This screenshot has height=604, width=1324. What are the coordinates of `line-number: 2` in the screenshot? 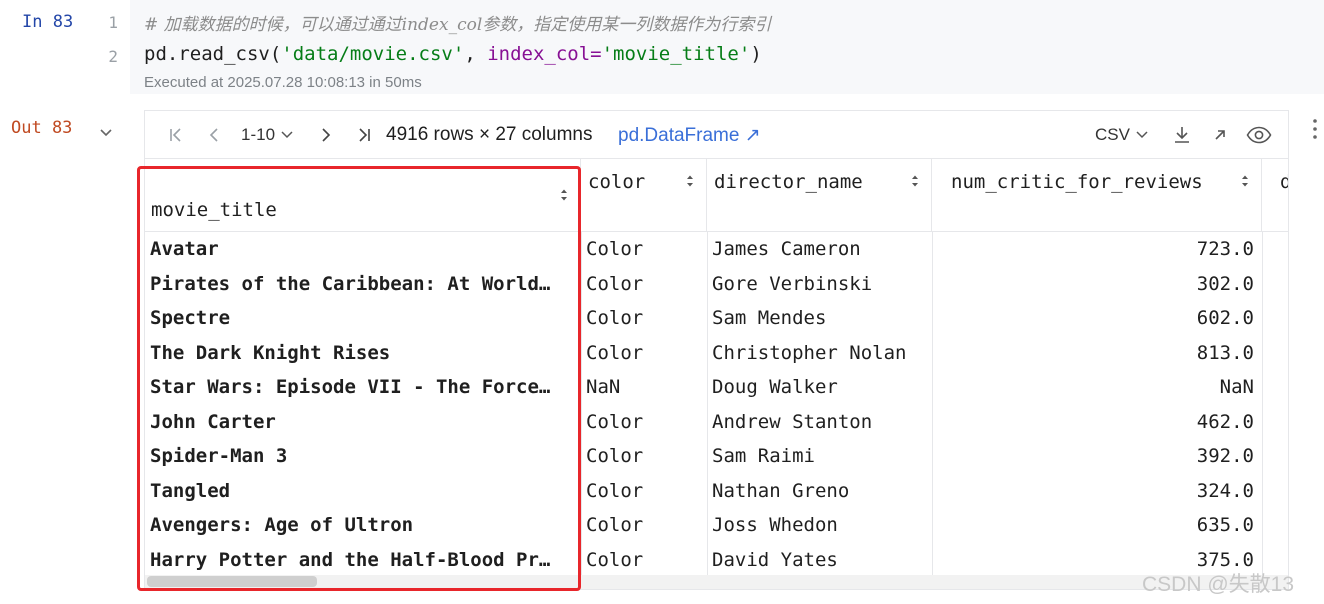 It's located at (113, 56).